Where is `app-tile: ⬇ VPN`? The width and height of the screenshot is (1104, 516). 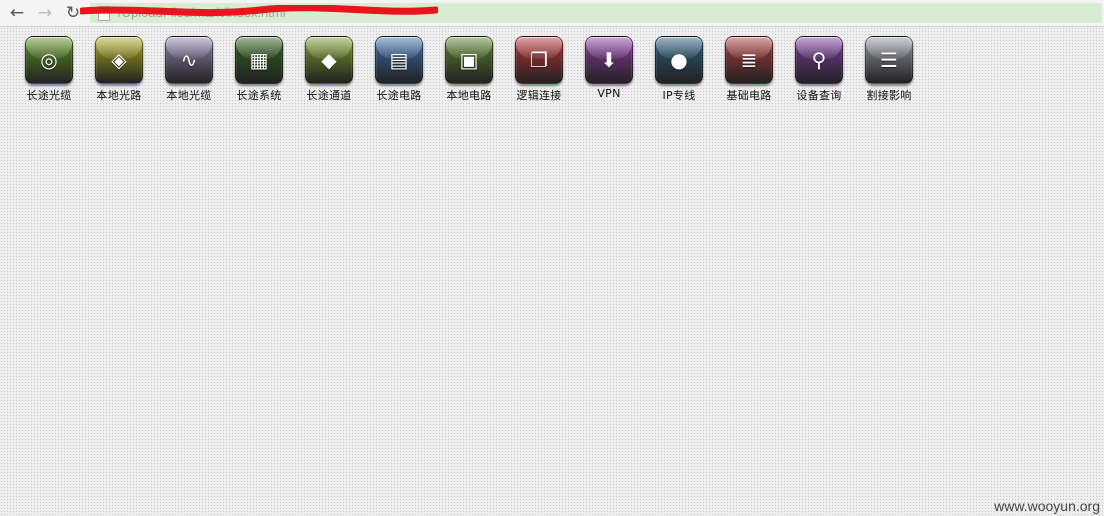
app-tile: ⬇ VPN is located at coordinates (609, 69).